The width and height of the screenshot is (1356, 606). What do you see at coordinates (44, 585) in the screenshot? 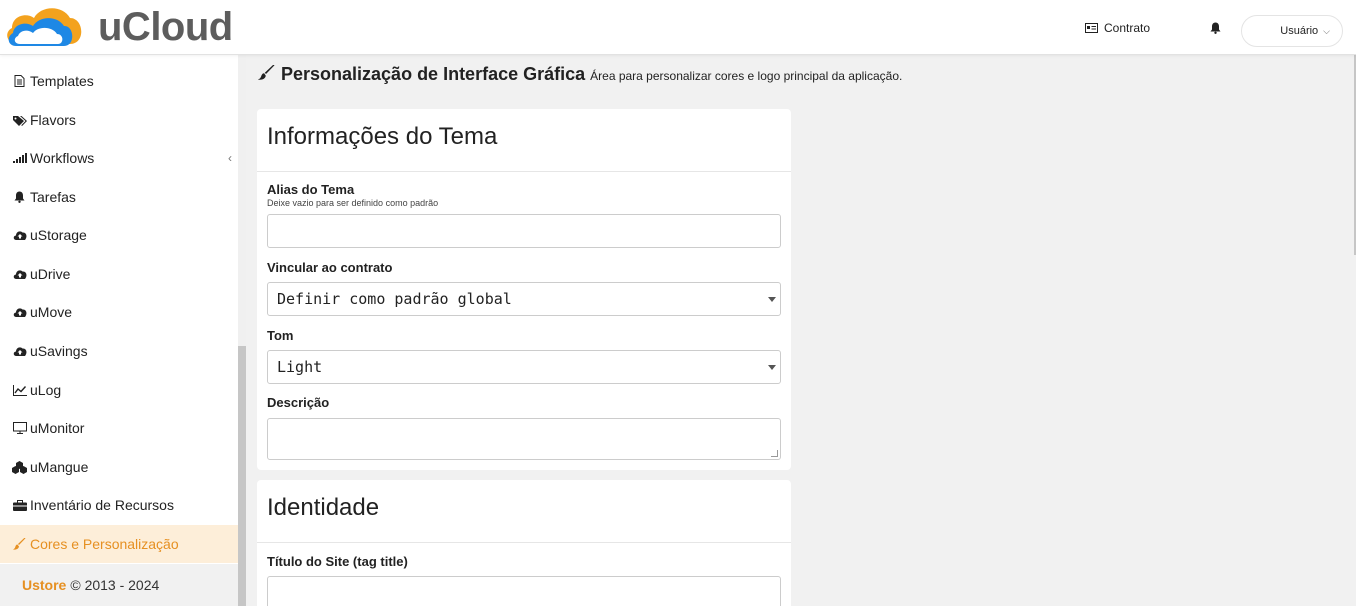
I see `footer-brand-link: Ustore` at bounding box center [44, 585].